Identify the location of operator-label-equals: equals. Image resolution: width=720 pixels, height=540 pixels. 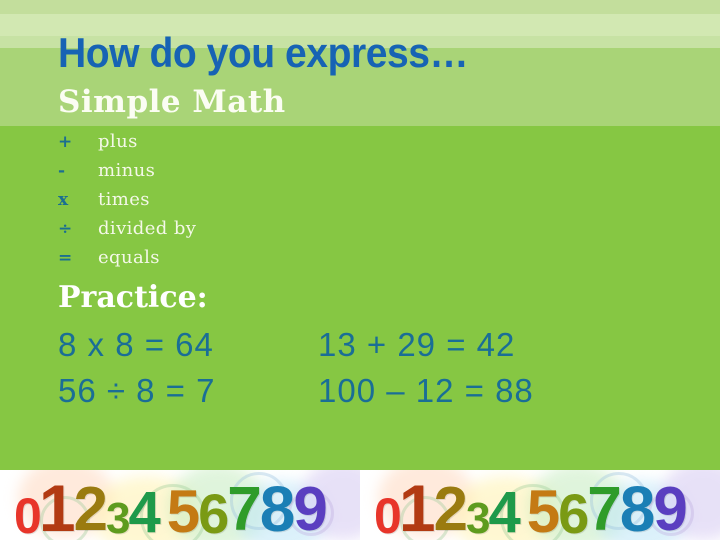
(129, 257).